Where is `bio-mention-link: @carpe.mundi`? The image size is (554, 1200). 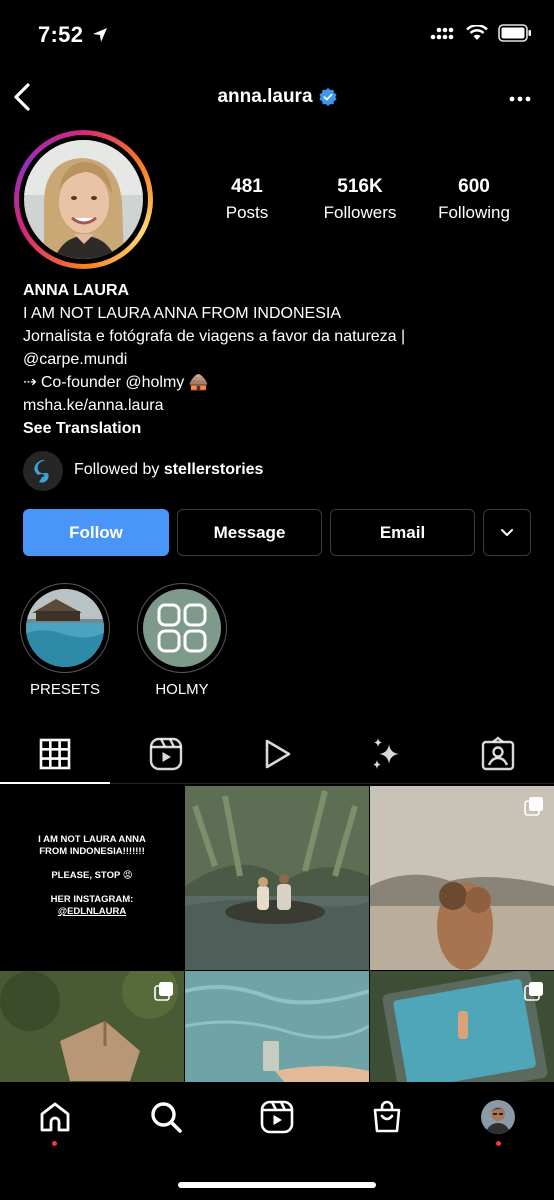 bio-mention-link: @carpe.mundi is located at coordinates (283, 359).